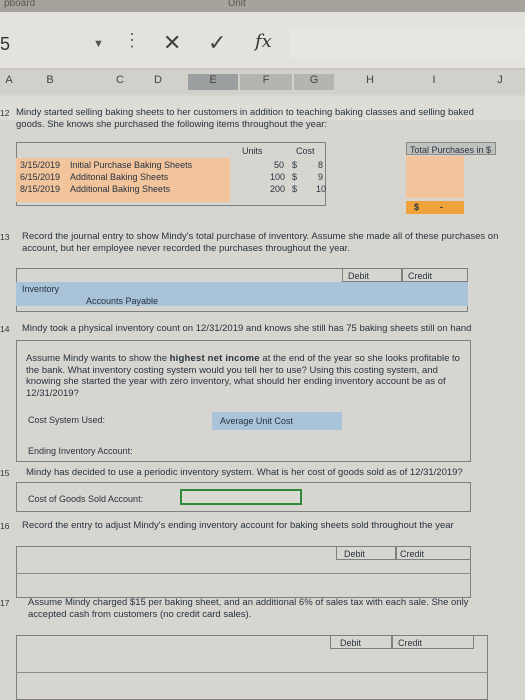 This screenshot has width=525, height=700. Describe the element at coordinates (214, 358) in the screenshot. I see `emphasis-text: highest net income` at that location.